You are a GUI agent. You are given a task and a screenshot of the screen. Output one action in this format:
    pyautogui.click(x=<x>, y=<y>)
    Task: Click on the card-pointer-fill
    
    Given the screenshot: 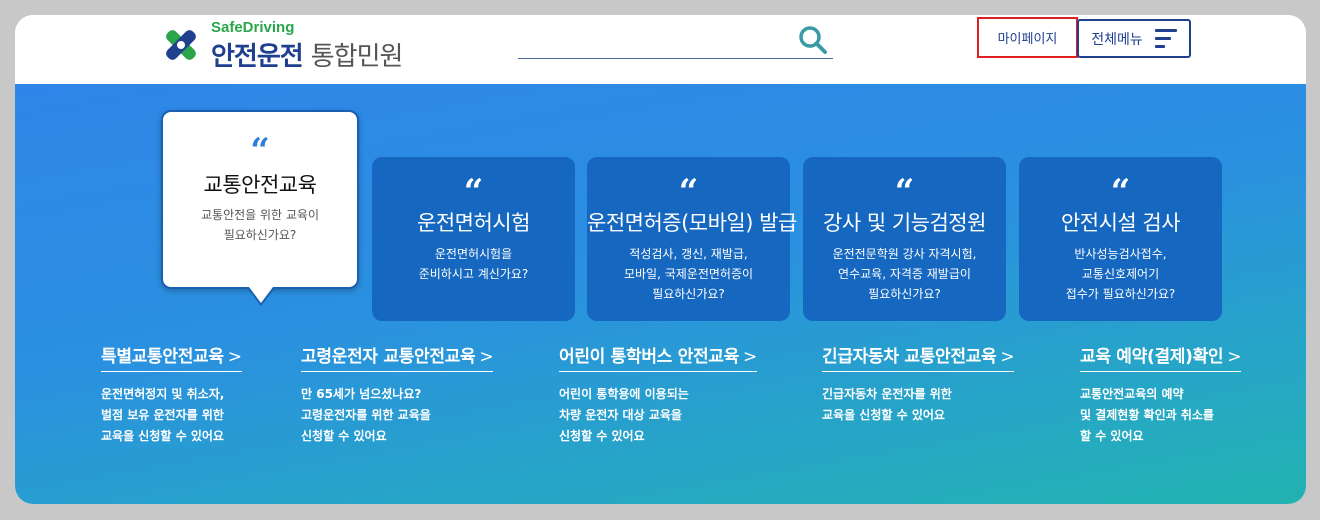 What is the action you would take?
    pyautogui.click(x=261, y=295)
    